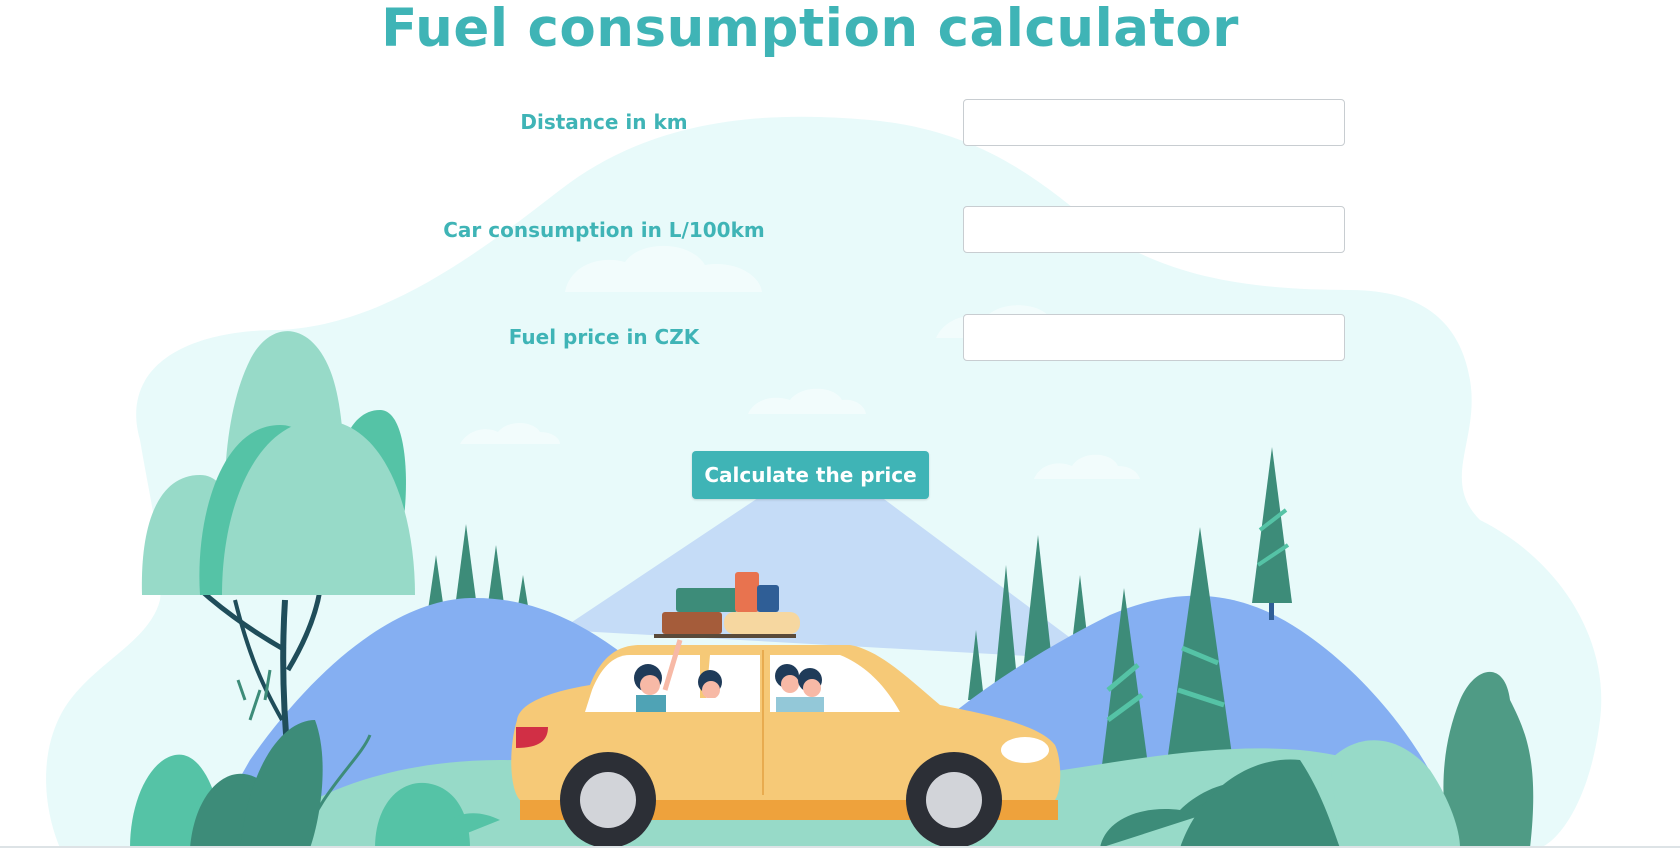  Describe the element at coordinates (1154, 337) in the screenshot. I see `fuel-price-input` at that location.